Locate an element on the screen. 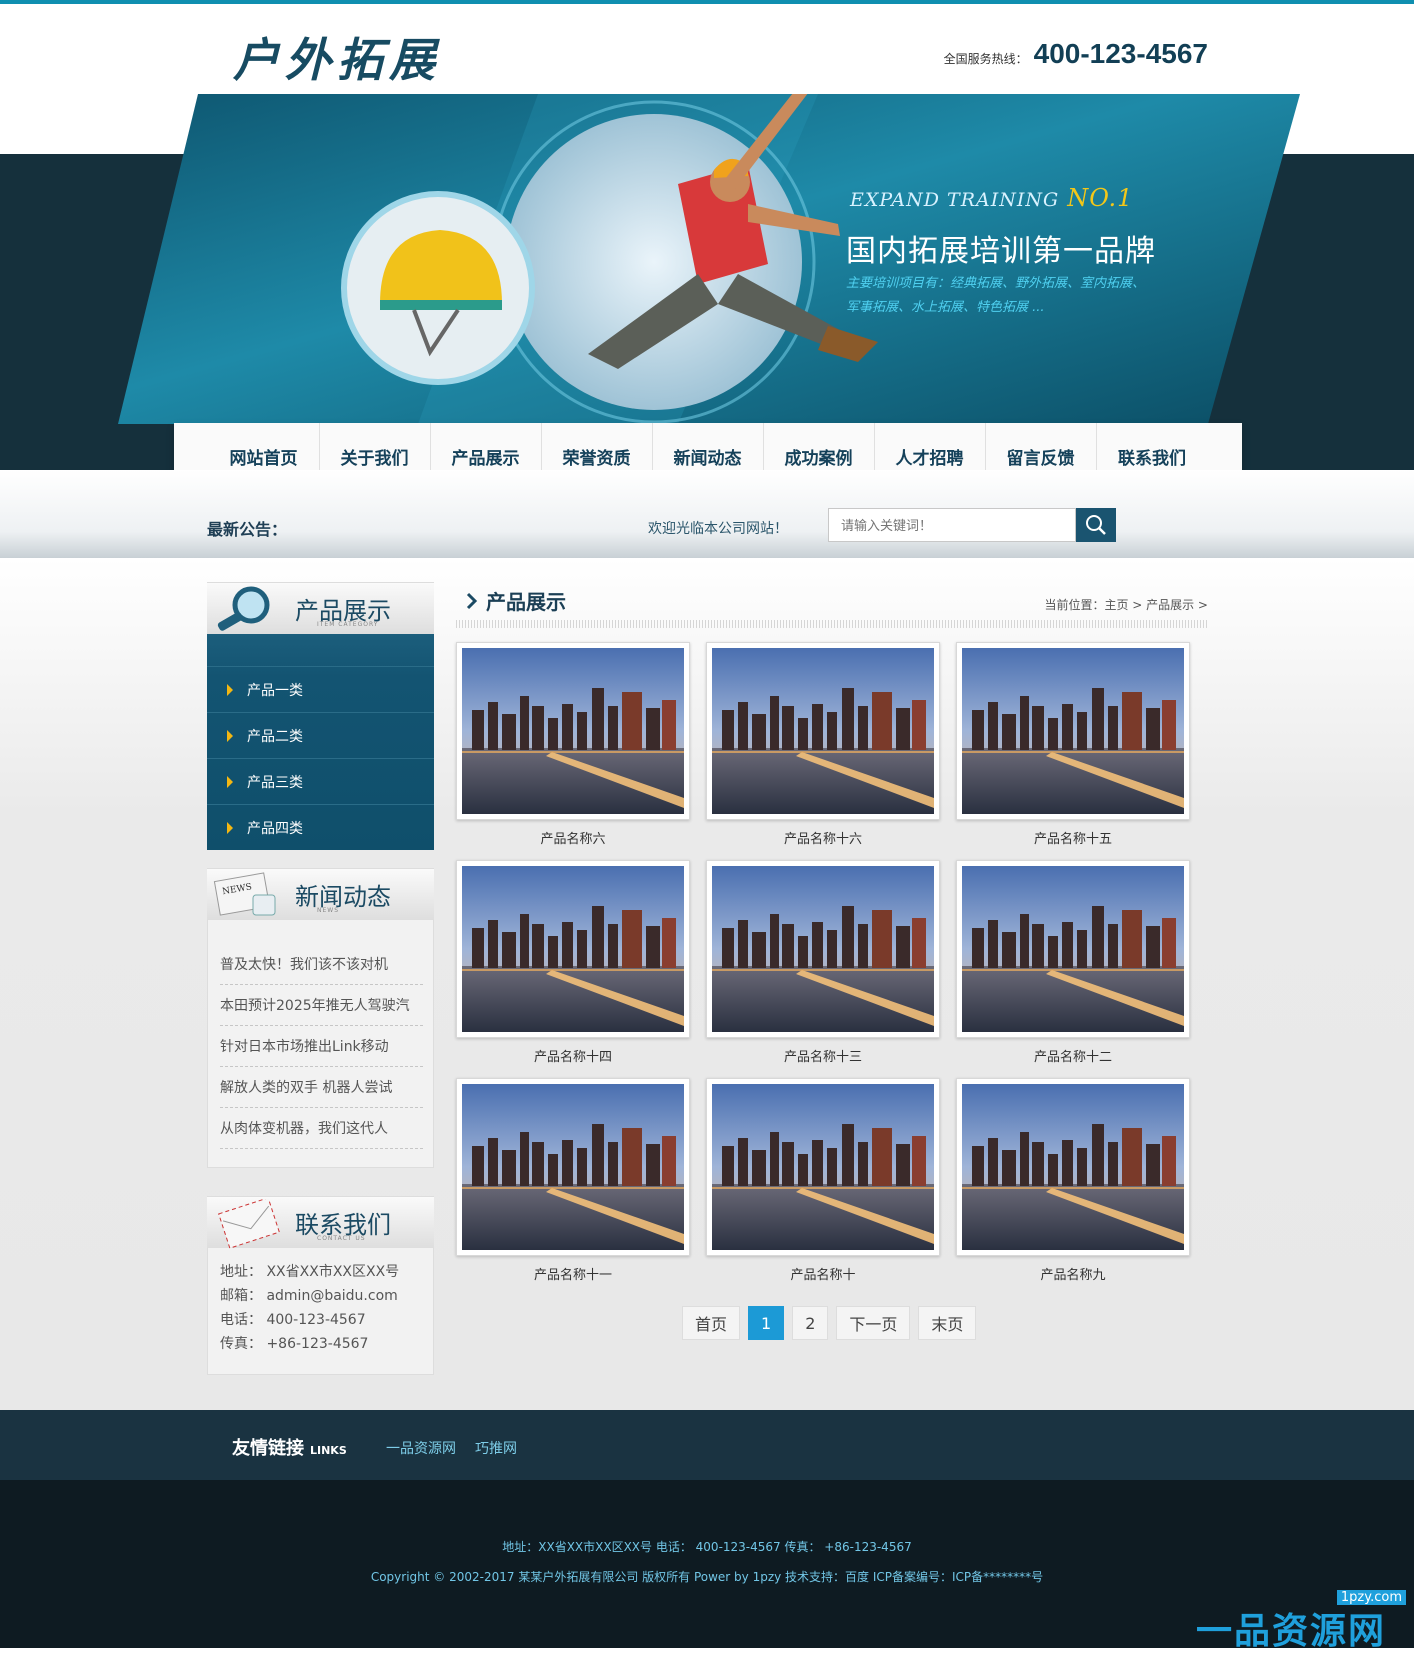  news-item: 解放人类的双手 机器人尝试 is located at coordinates (321, 1087).